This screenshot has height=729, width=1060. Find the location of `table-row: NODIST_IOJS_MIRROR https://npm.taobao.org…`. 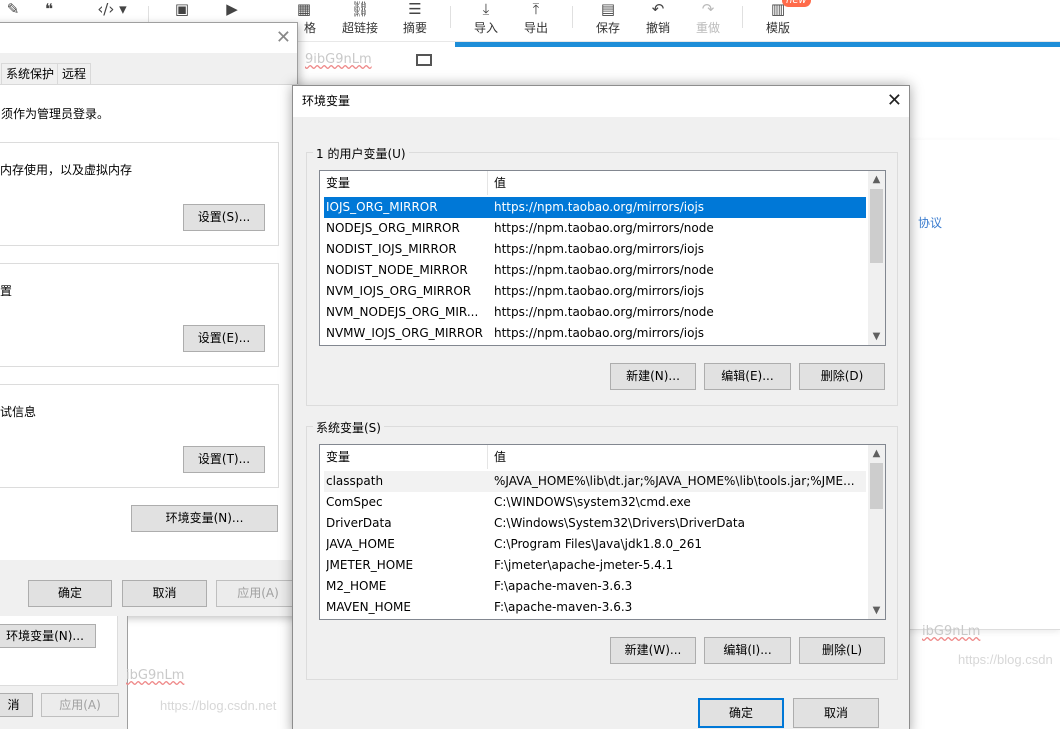

table-row: NODIST_IOJS_MIRROR https://npm.taobao.org… is located at coordinates (595, 249).